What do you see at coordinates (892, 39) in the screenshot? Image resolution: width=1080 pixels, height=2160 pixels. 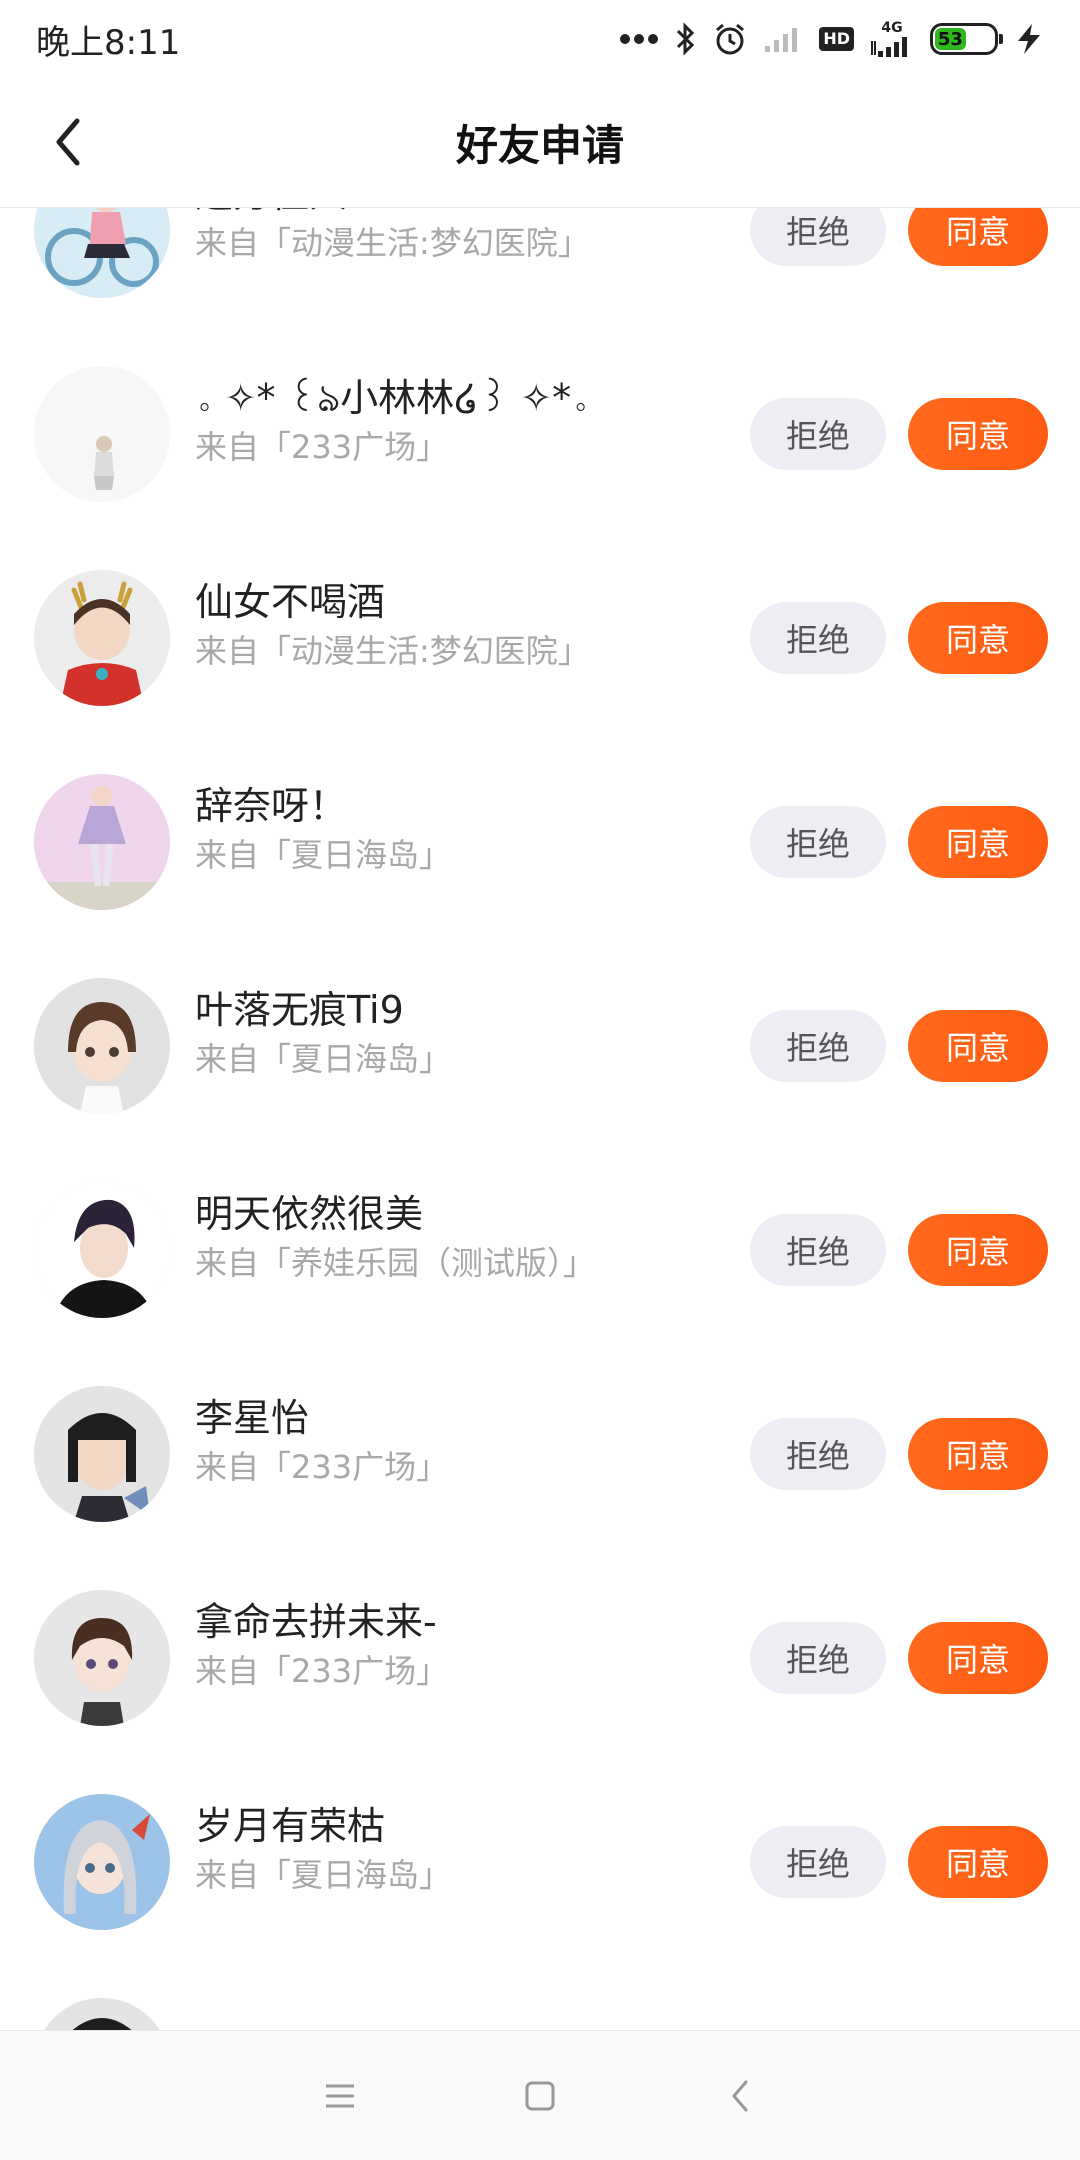 I see `signal-4g-icon: 4G` at bounding box center [892, 39].